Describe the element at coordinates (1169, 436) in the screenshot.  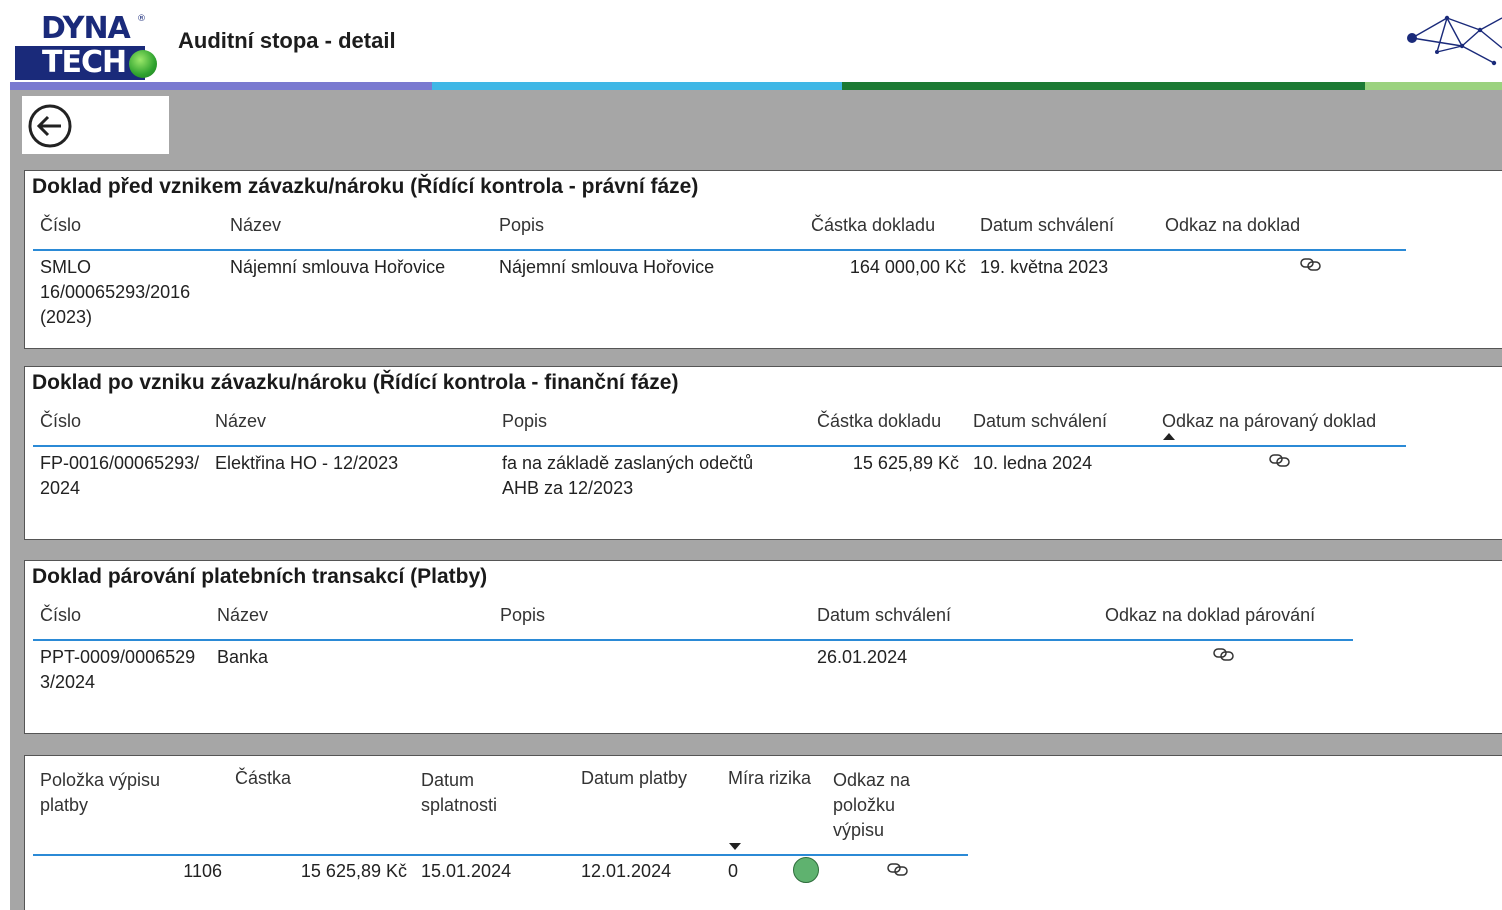
I see `sort-ascending-icon` at that location.